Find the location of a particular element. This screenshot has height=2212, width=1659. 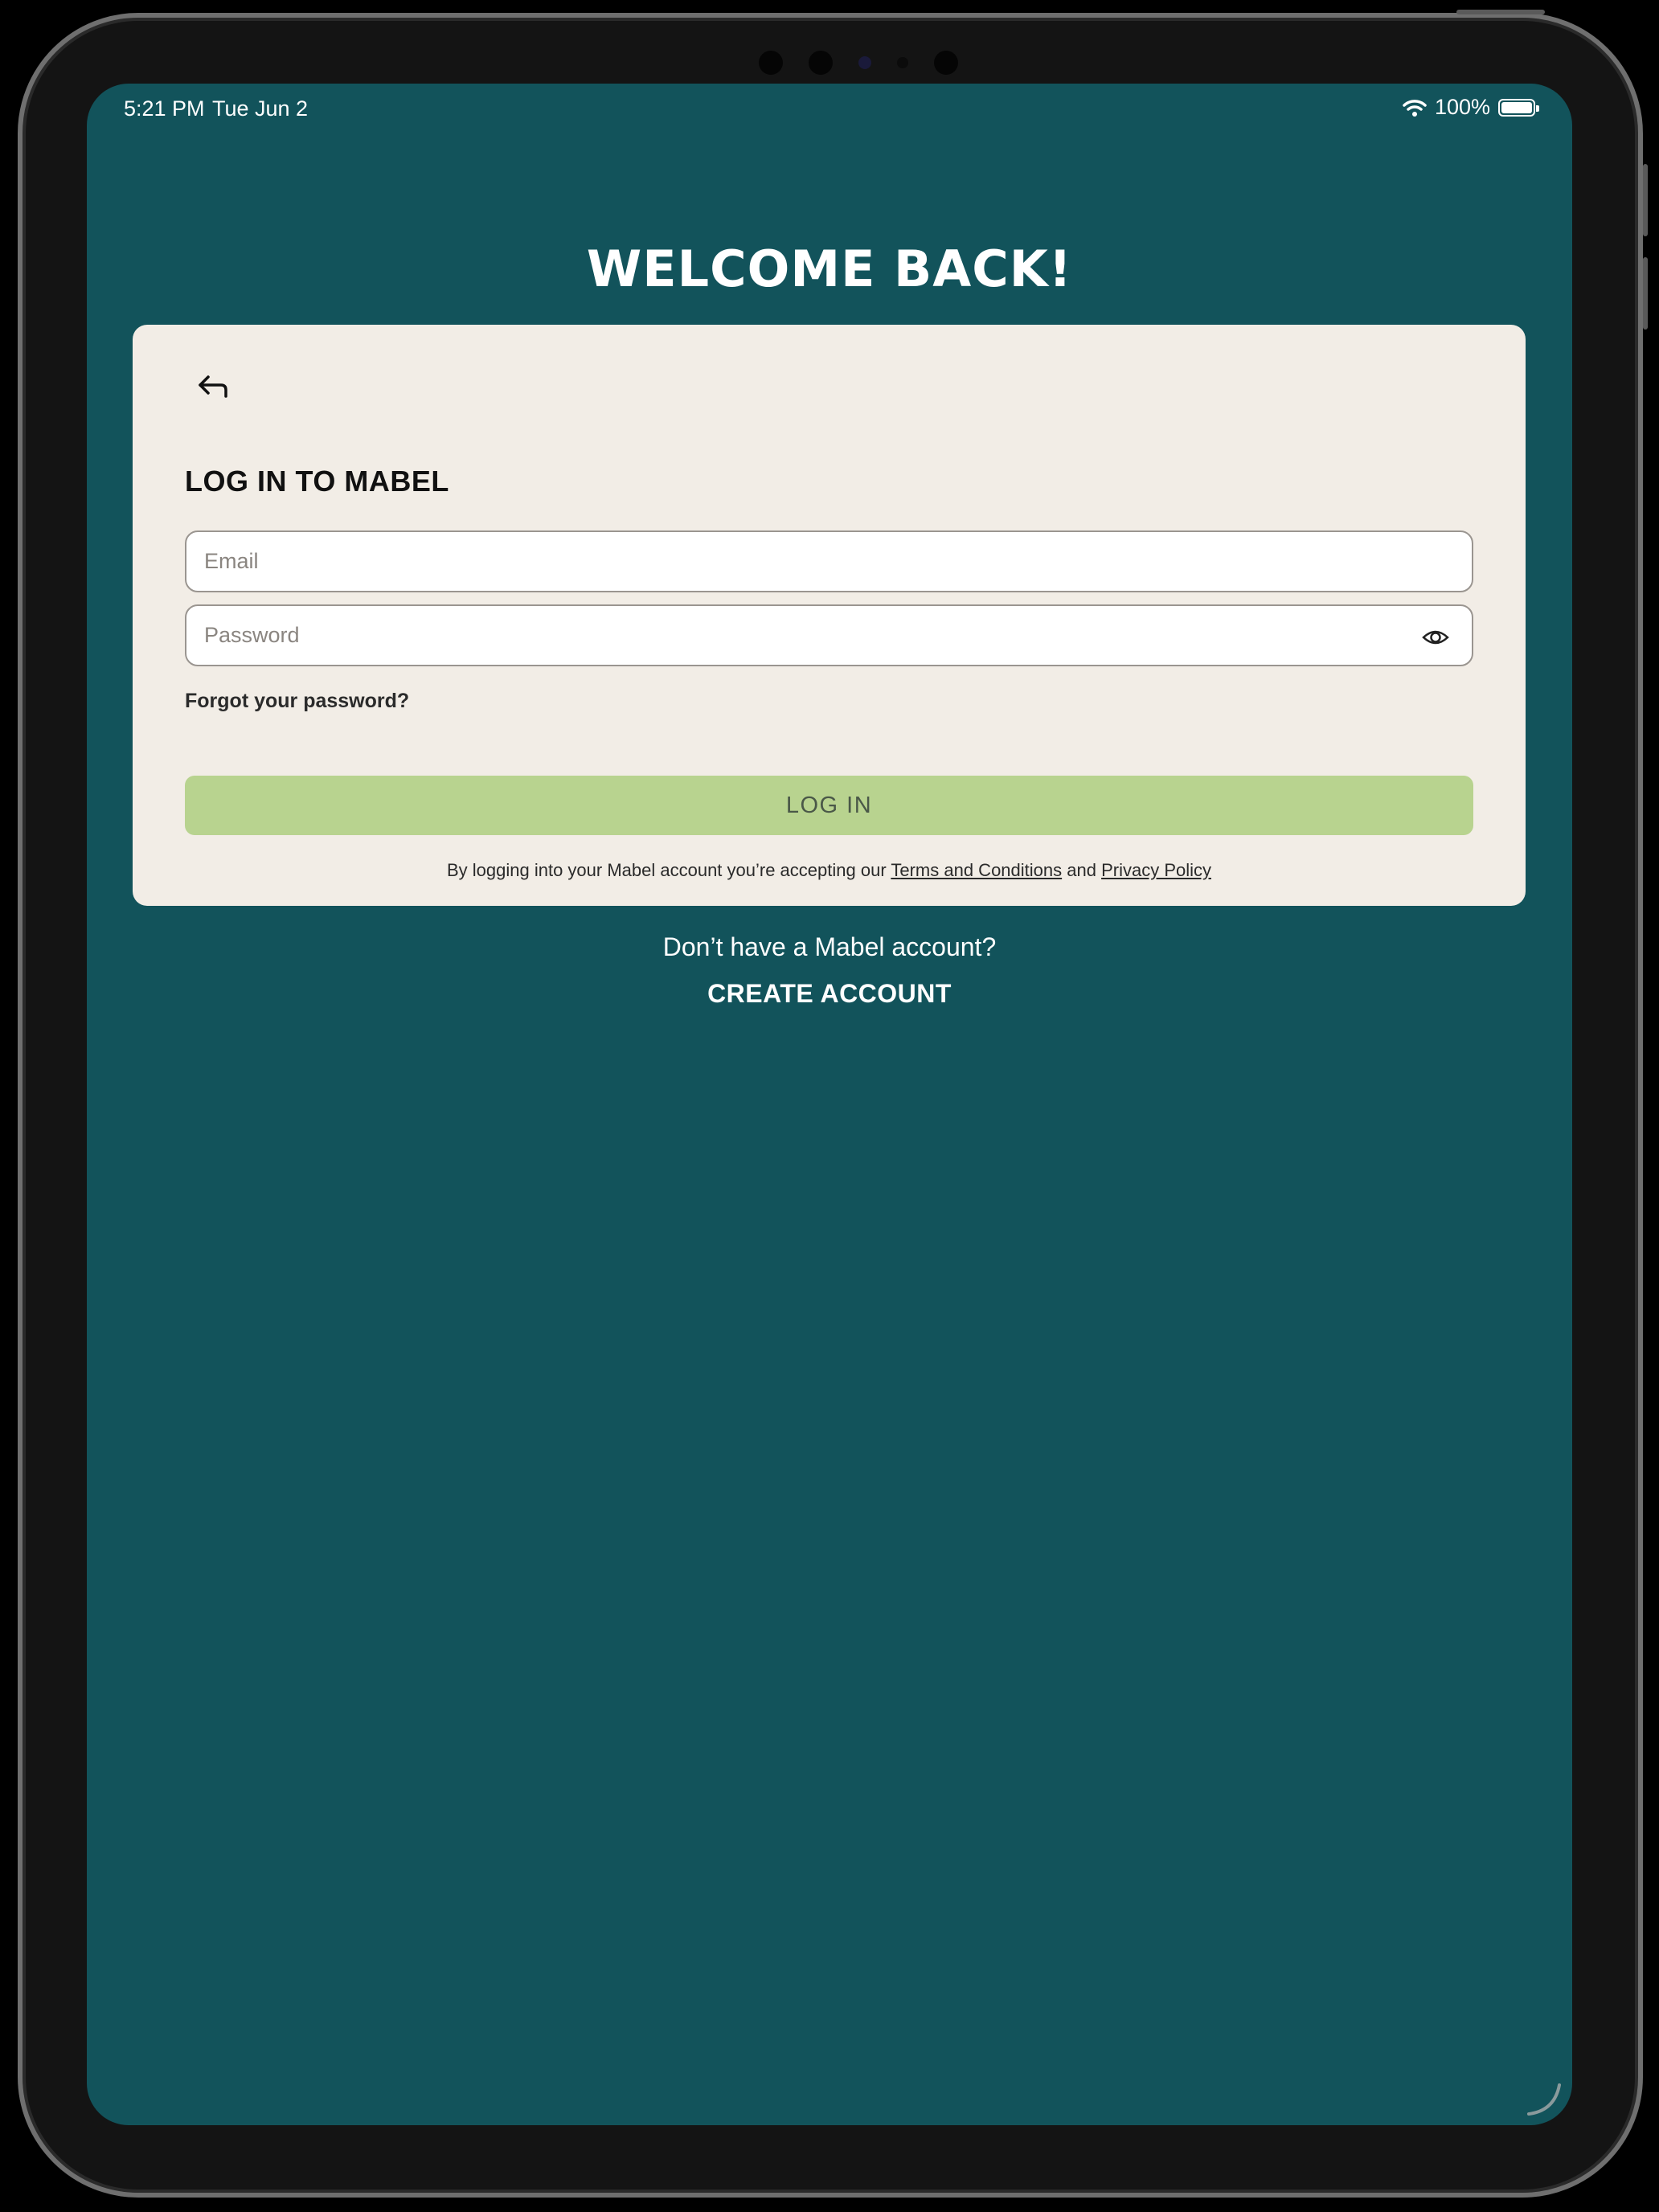

email-field-container is located at coordinates (829, 561).